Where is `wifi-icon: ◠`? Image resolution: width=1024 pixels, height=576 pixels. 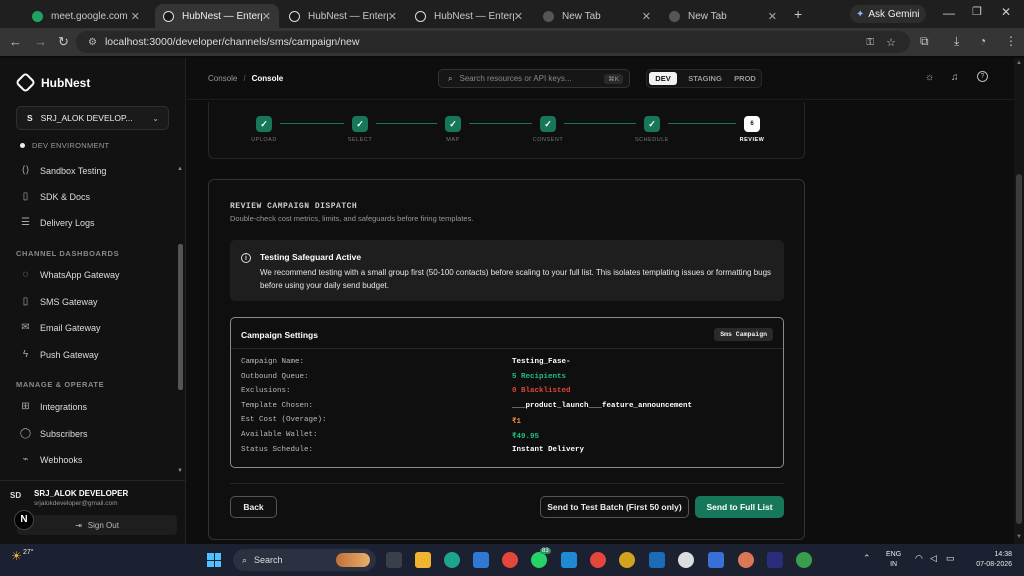
wifi-icon: ◠ is located at coordinates (919, 558).